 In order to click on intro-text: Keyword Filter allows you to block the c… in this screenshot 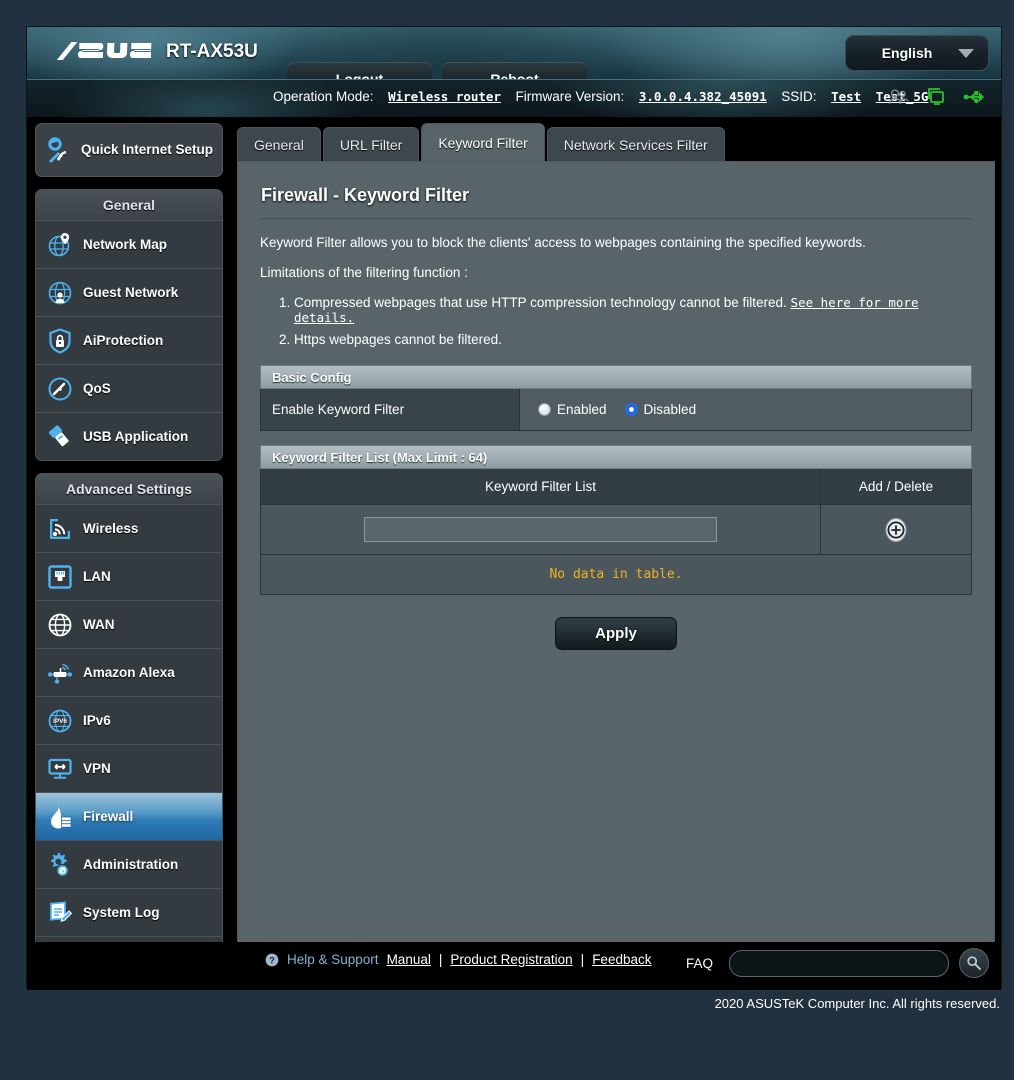, I will do `click(563, 242)`.